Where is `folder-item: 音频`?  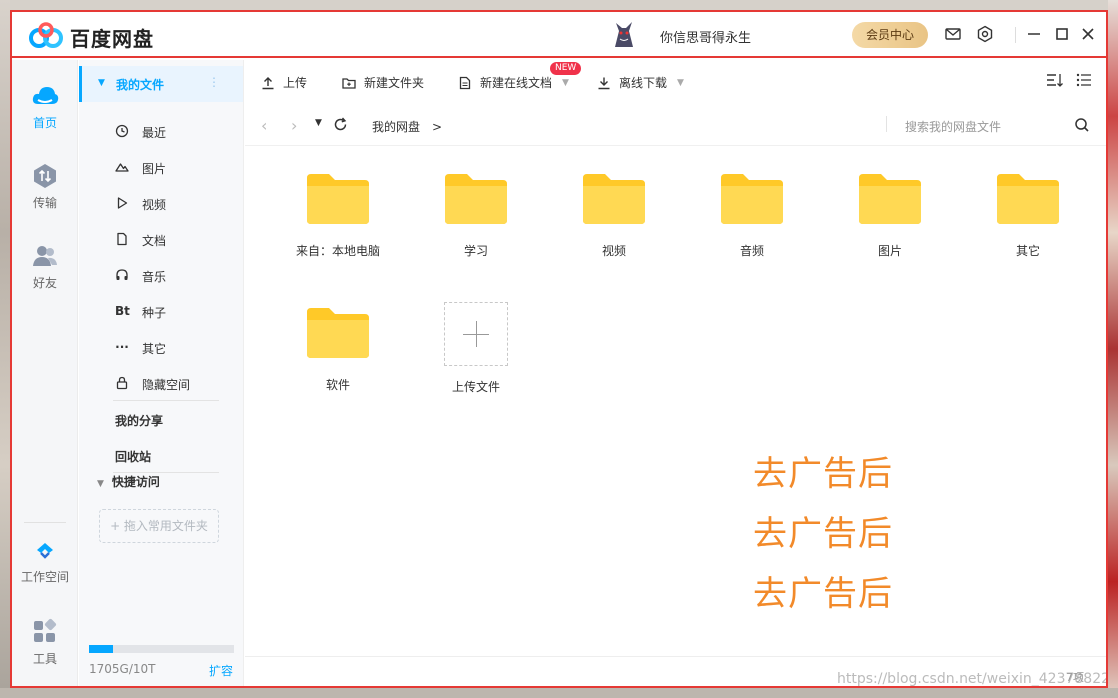 folder-item: 音频 is located at coordinates (752, 215).